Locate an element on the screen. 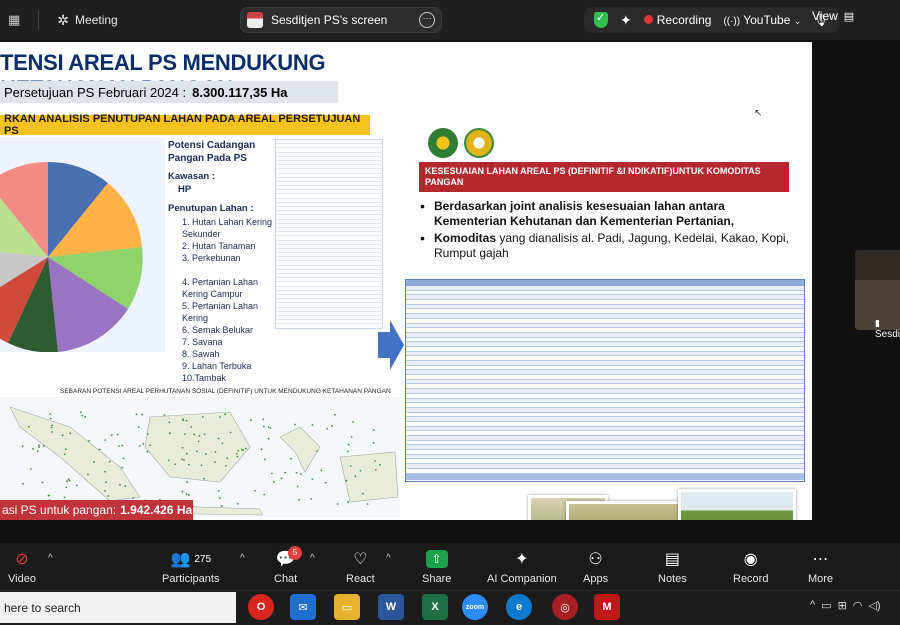  view-layout-icon: ▤ is located at coordinates (849, 16).